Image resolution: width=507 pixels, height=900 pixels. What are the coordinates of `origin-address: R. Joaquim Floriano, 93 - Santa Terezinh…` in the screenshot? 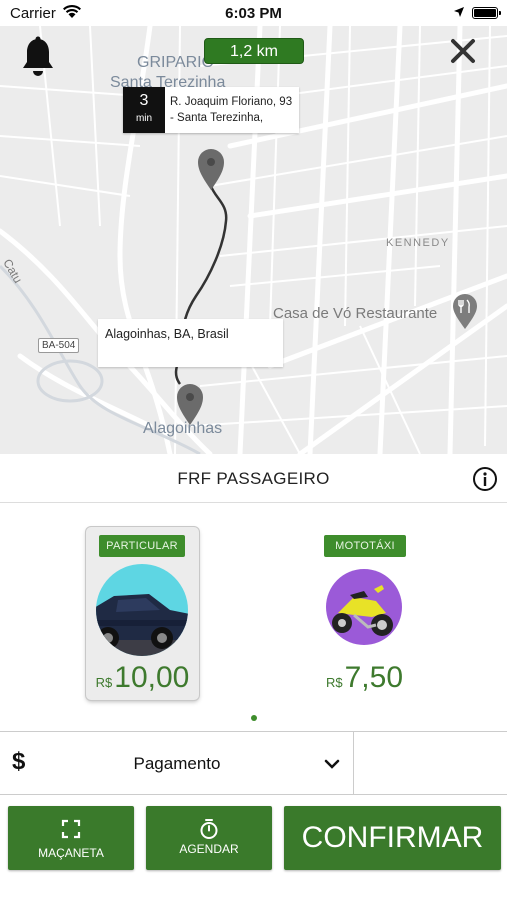 It's located at (231, 110).